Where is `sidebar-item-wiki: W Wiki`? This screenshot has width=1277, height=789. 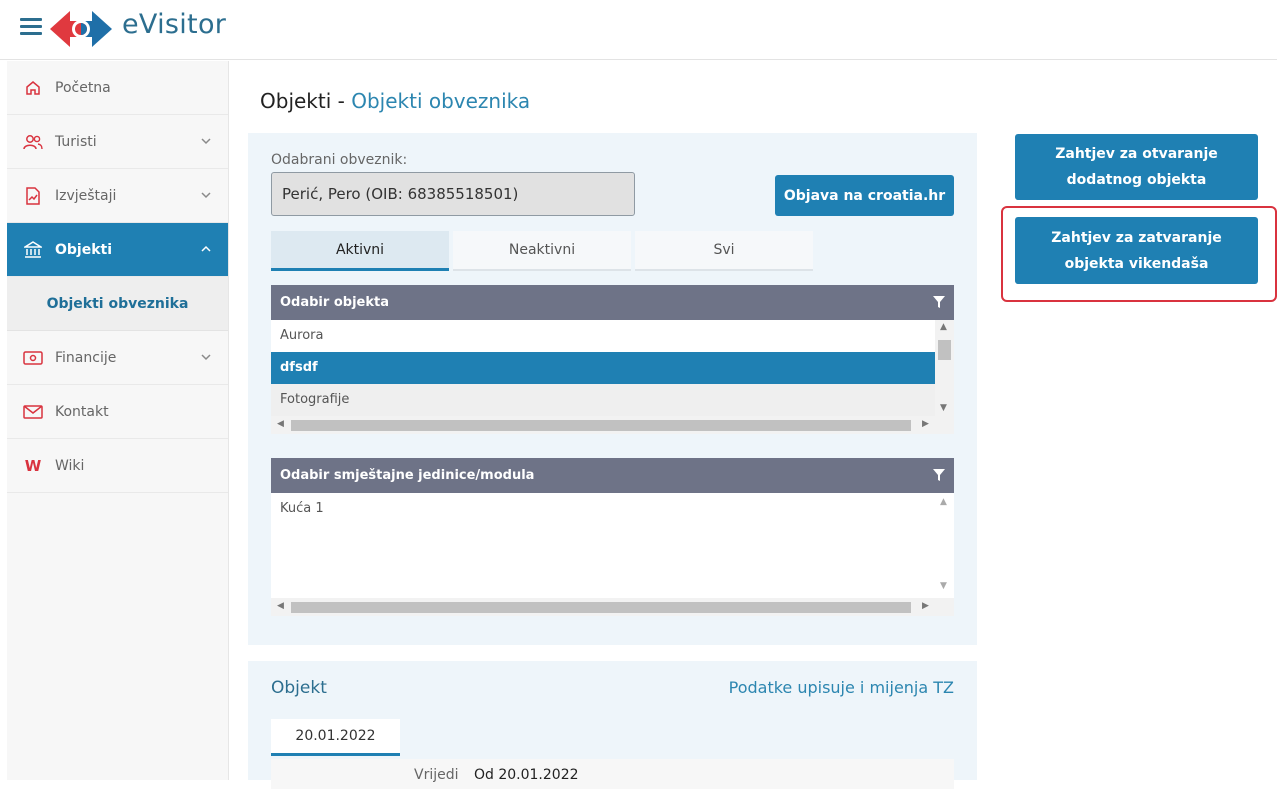 sidebar-item-wiki: W Wiki is located at coordinates (117, 466).